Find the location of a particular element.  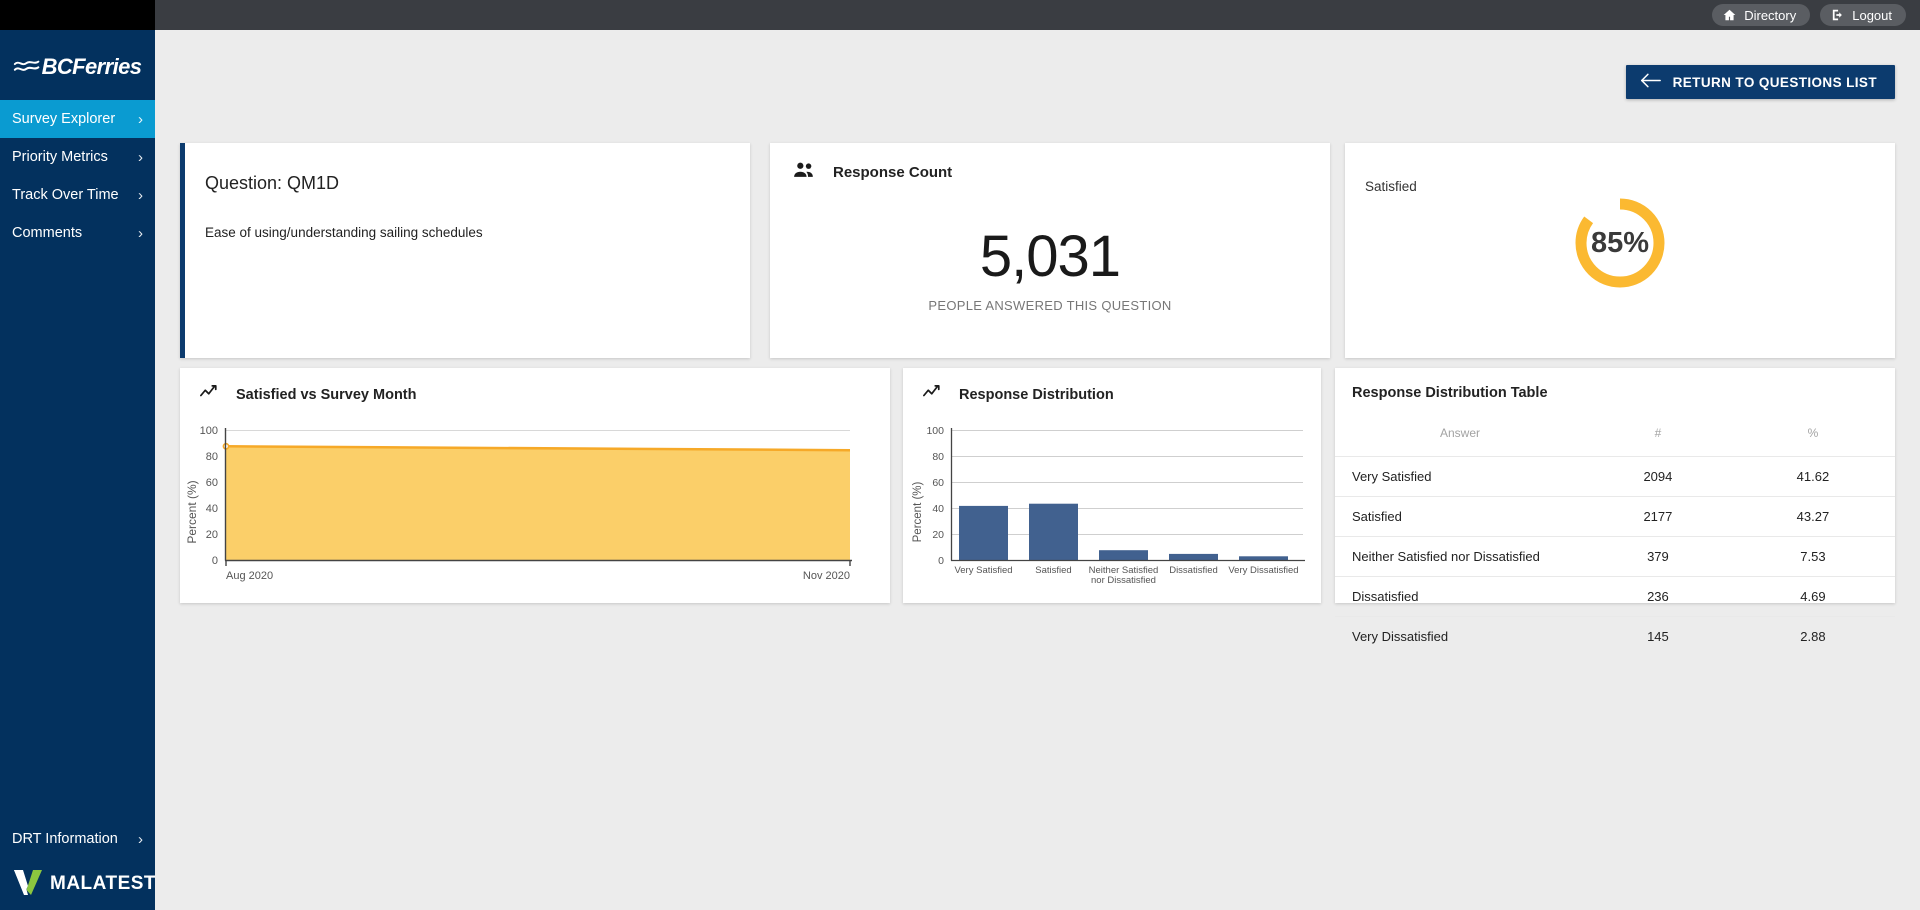

top-bar-left-spacer is located at coordinates (77, 15).